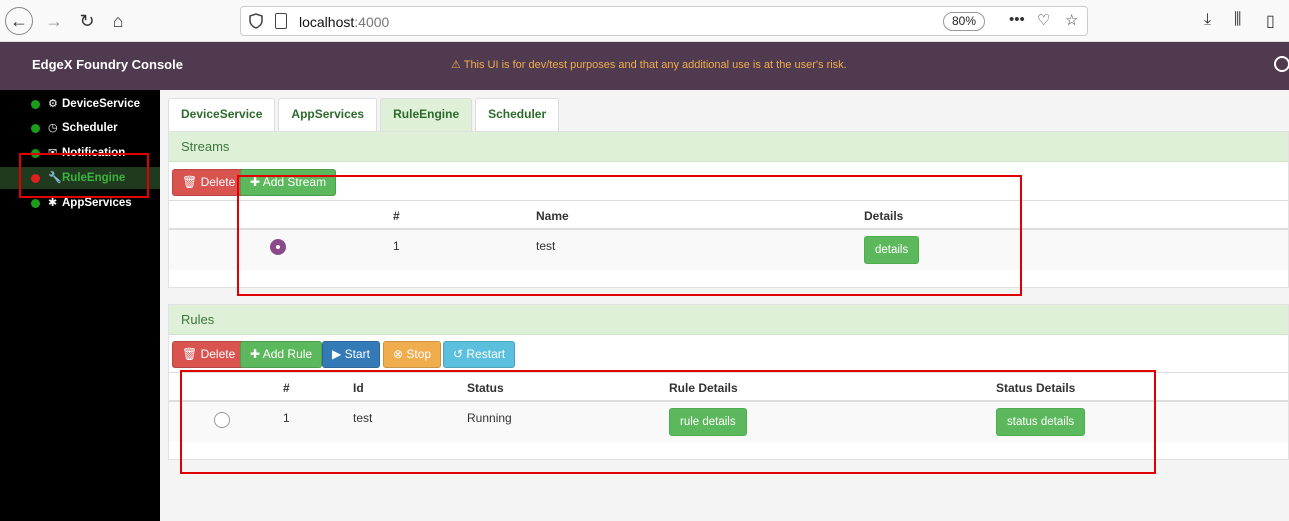 This screenshot has height=521, width=1289. I want to click on page-icon, so click(281, 21).